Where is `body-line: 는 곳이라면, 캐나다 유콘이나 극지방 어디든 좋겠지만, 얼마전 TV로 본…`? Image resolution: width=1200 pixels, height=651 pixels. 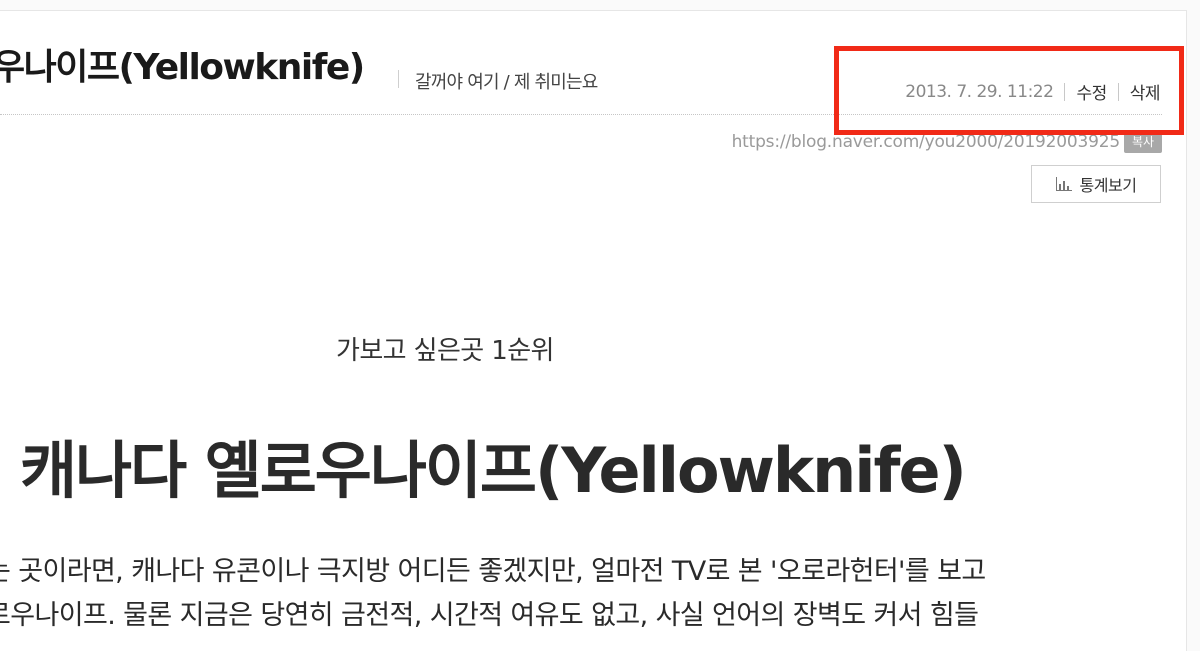 body-line: 는 곳이라면, 캐나다 유콘이나 극지방 어디든 좋겠지만, 얼마전 TV로 본… is located at coordinates (493, 571).